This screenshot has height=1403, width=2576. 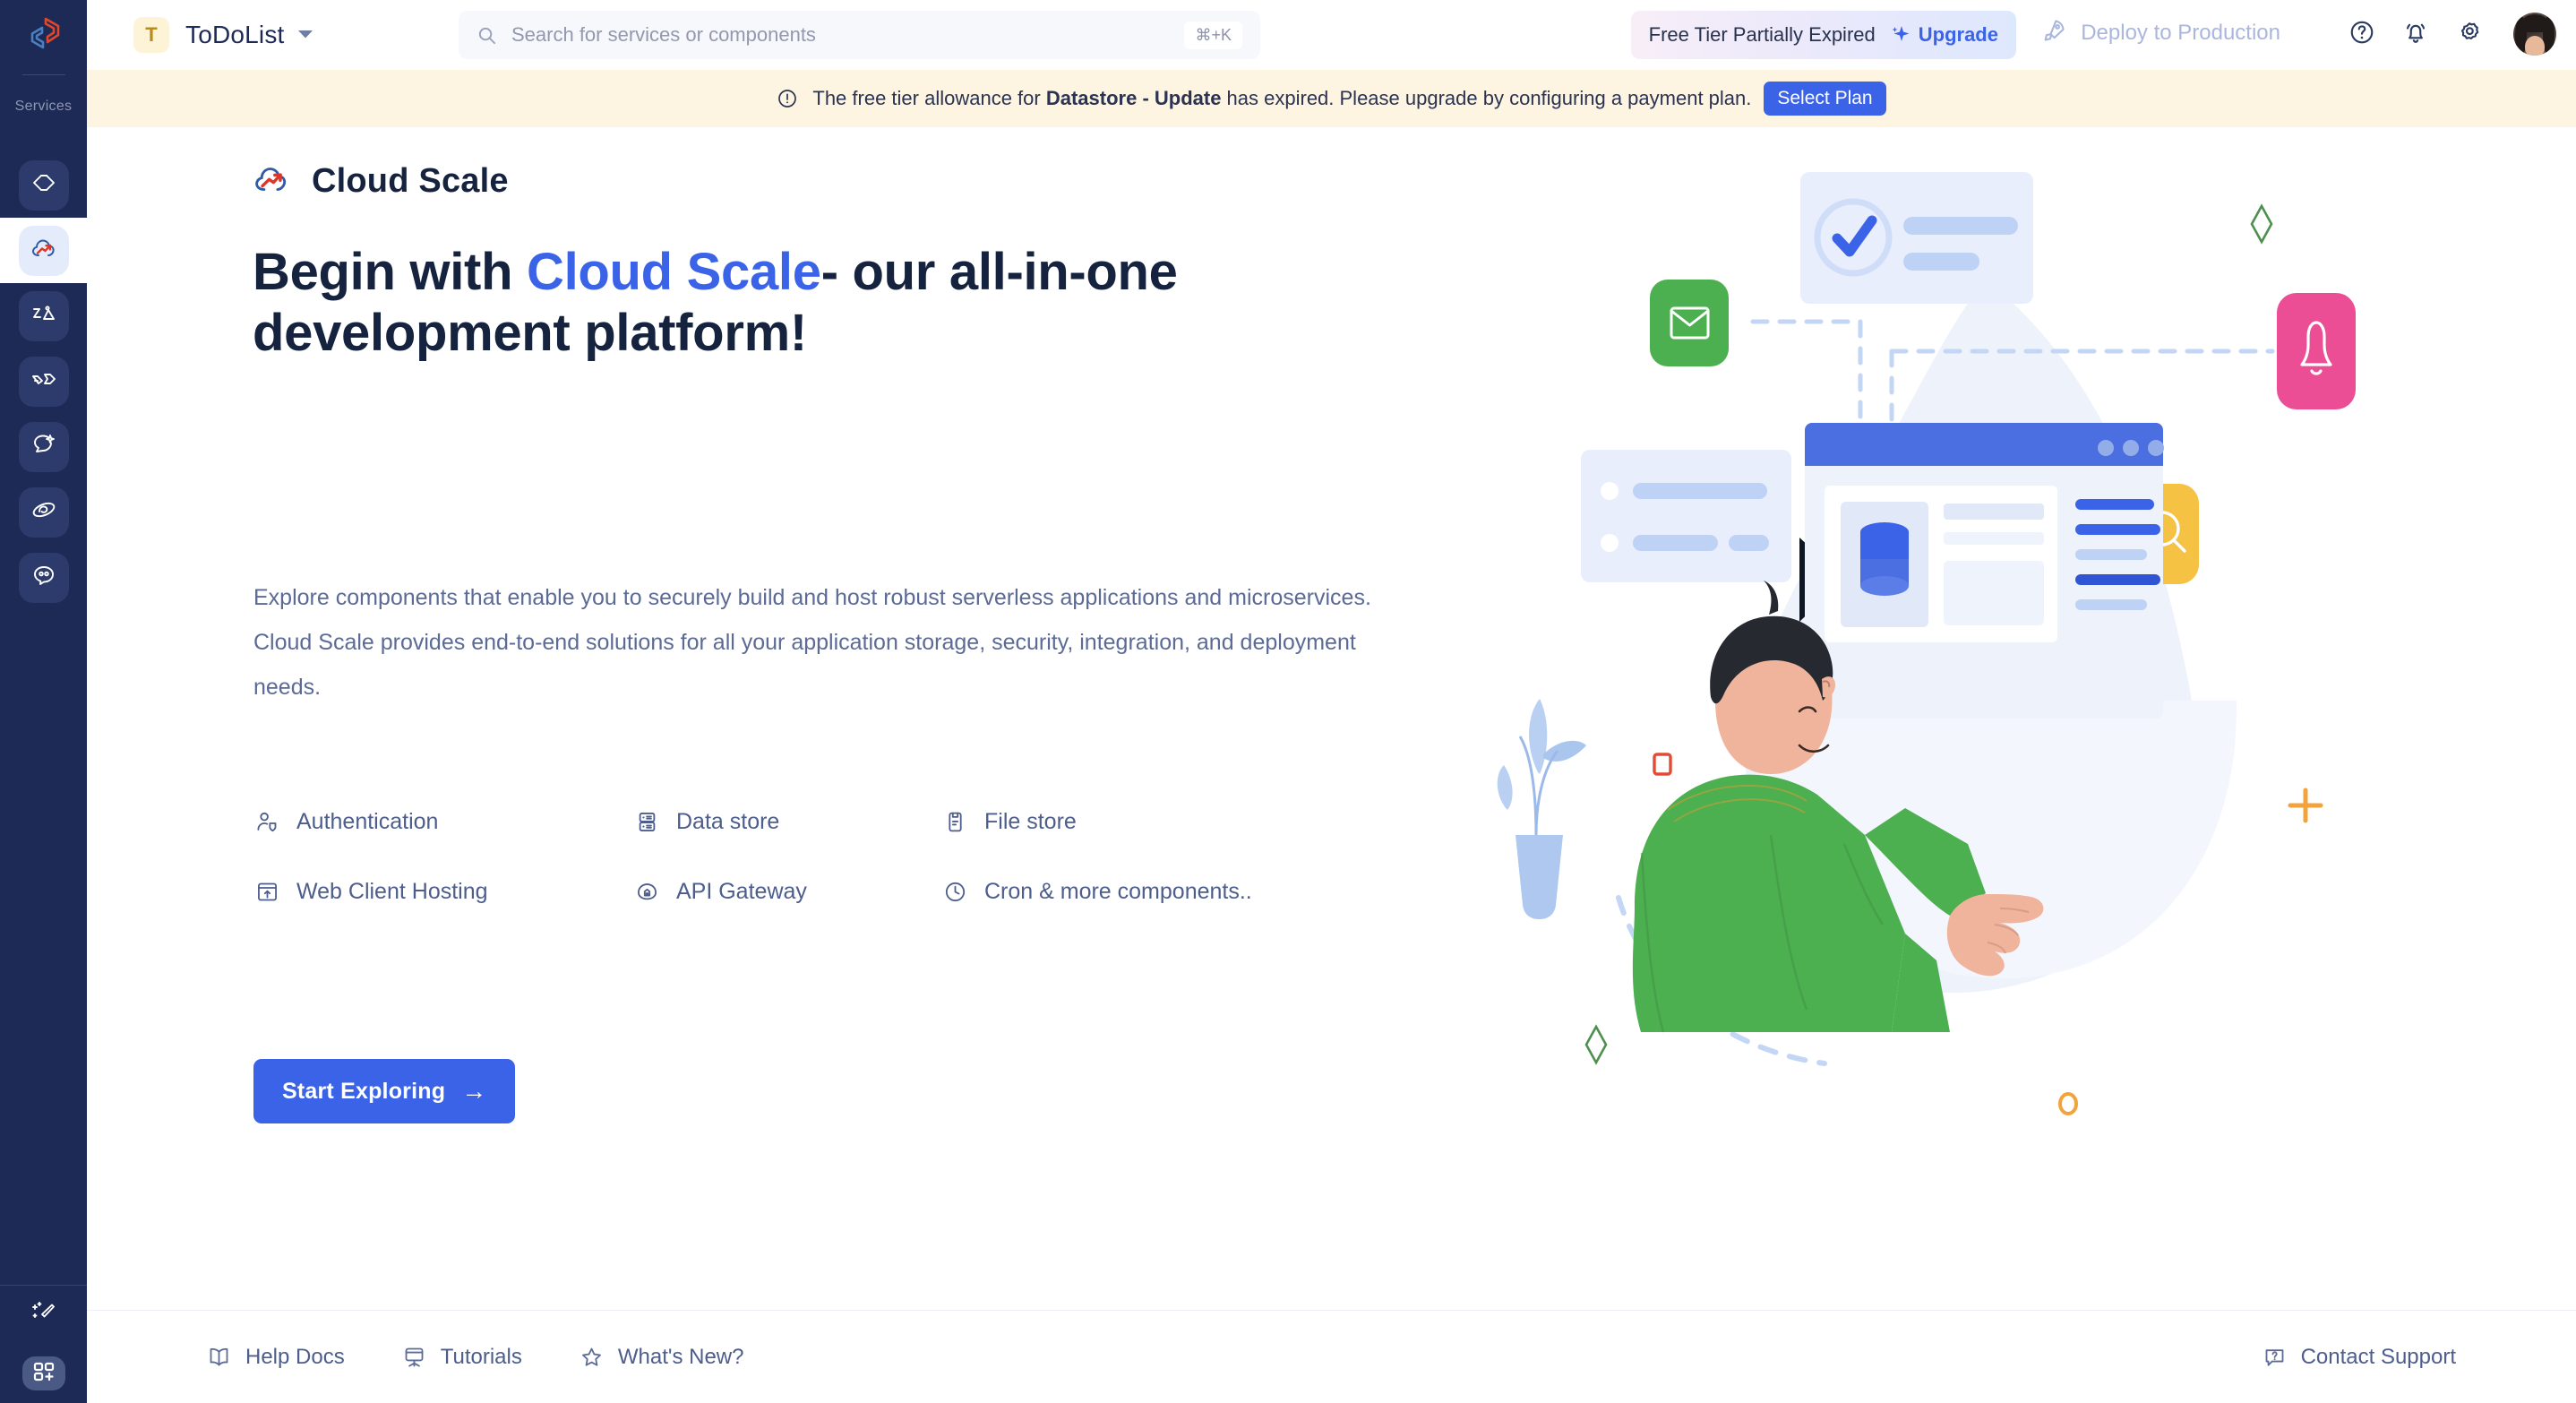 I want to click on app-logo-icon, so click(x=44, y=35).